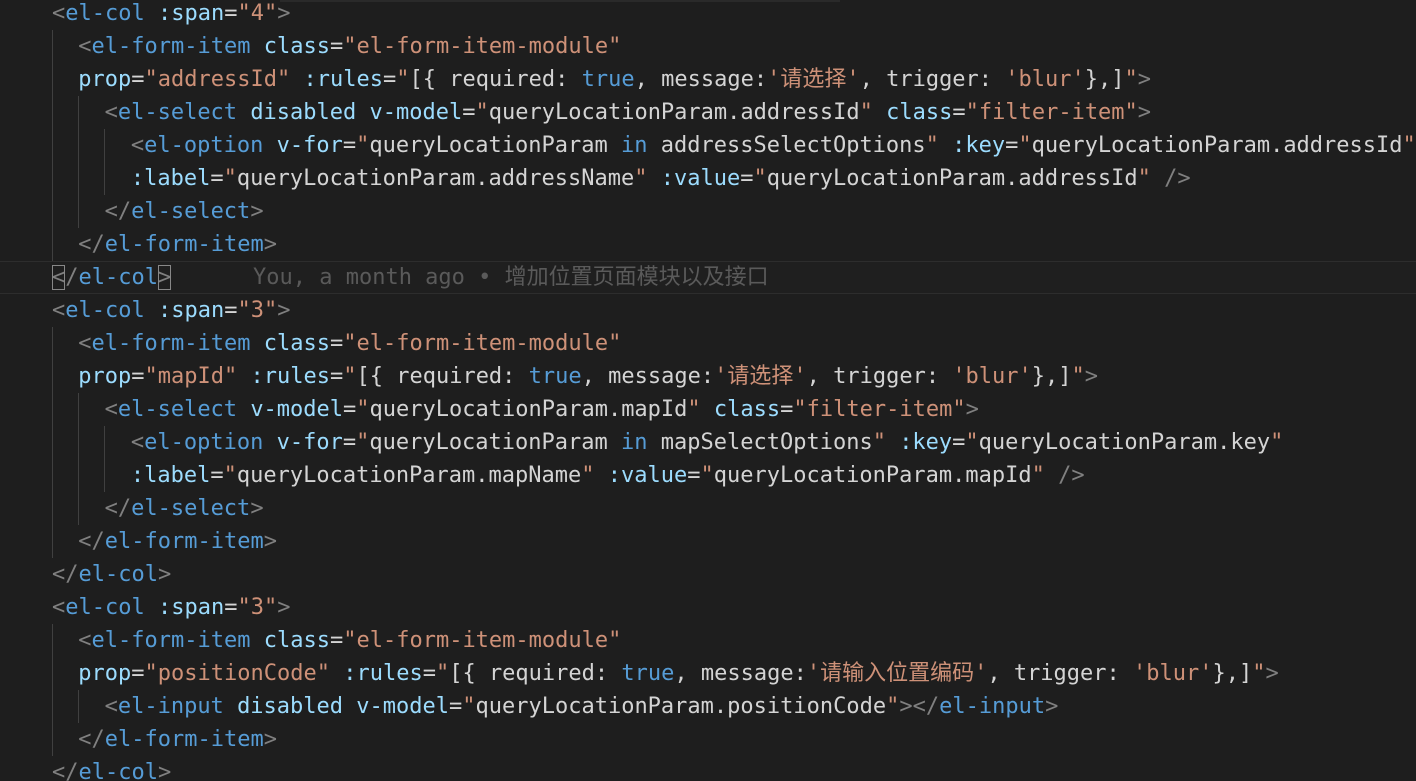 This screenshot has height=781, width=1416. I want to click on code-token: queryLocationParam, so click(495, 442).